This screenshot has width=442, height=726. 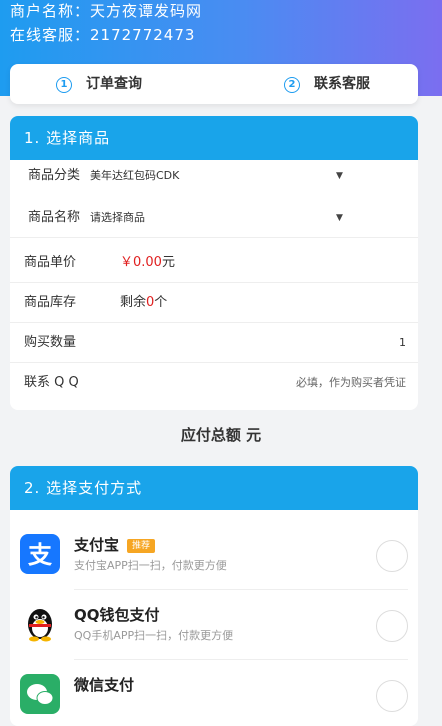 I want to click on quantity-input: 1, so click(x=402, y=343).